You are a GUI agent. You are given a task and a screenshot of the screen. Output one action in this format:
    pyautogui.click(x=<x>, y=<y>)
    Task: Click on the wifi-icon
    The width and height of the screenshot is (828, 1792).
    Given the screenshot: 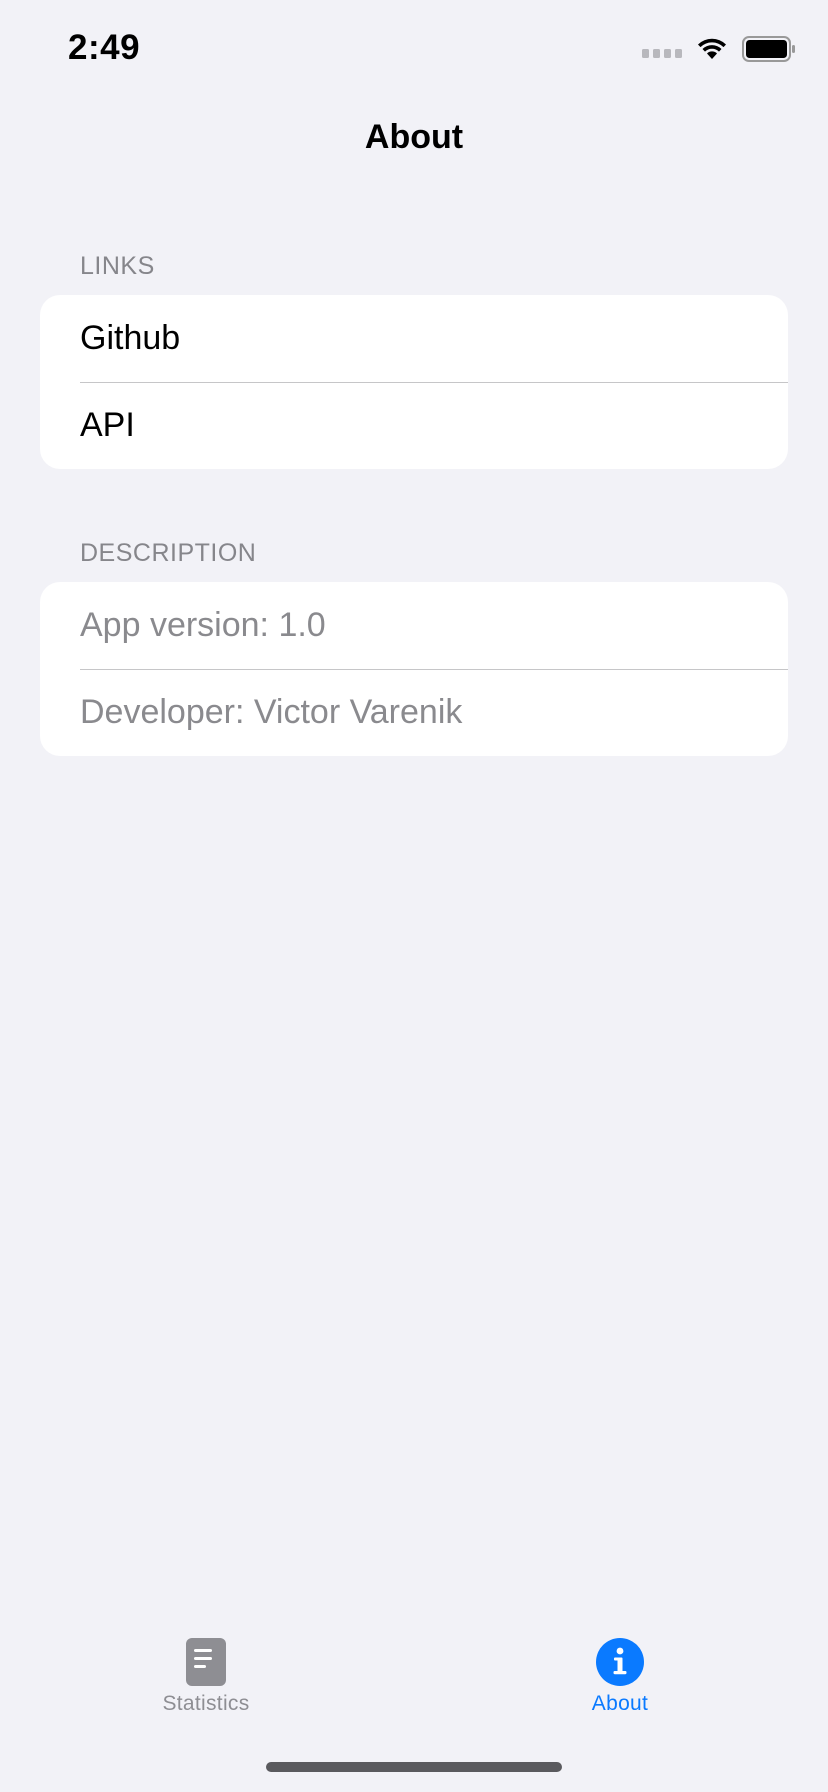 What is the action you would take?
    pyautogui.click(x=712, y=48)
    